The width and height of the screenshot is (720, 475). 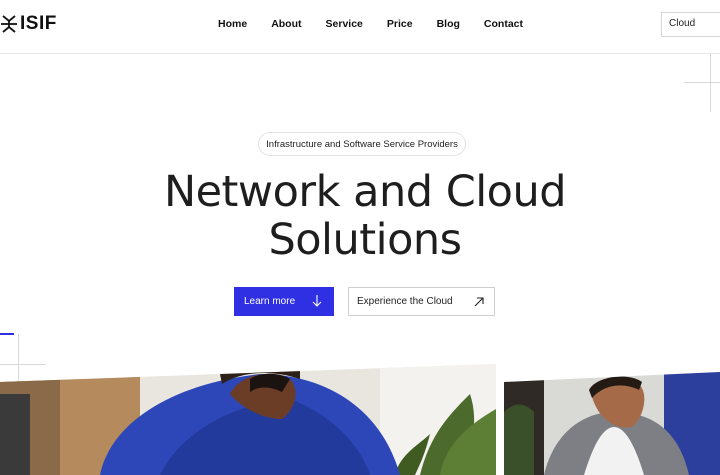 I want to click on nav-contact: Contact, so click(x=503, y=24).